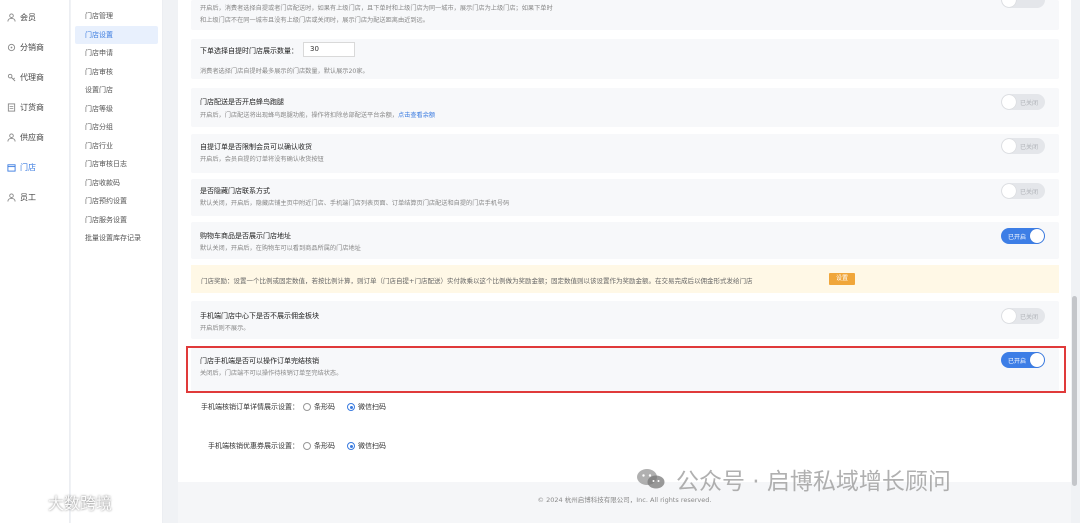 Image resolution: width=1080 pixels, height=523 pixels. I want to click on toggle-superior-store, so click(1023, 4).